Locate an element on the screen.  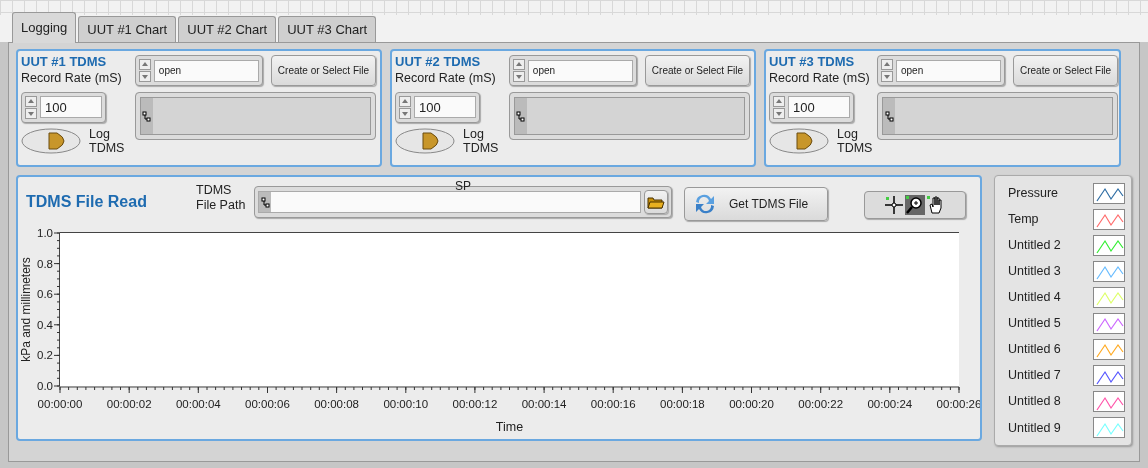
tick-label: 00:00:16 is located at coordinates (613, 404).